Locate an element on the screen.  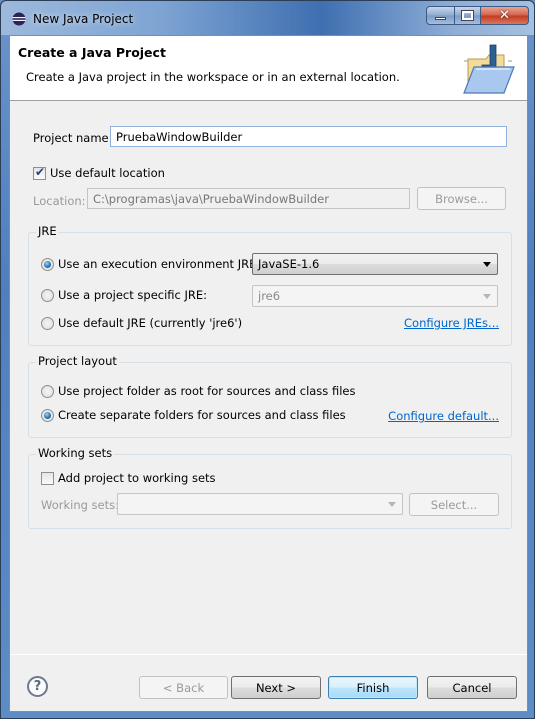
jre-group-title: JRE is located at coordinates (47, 231).